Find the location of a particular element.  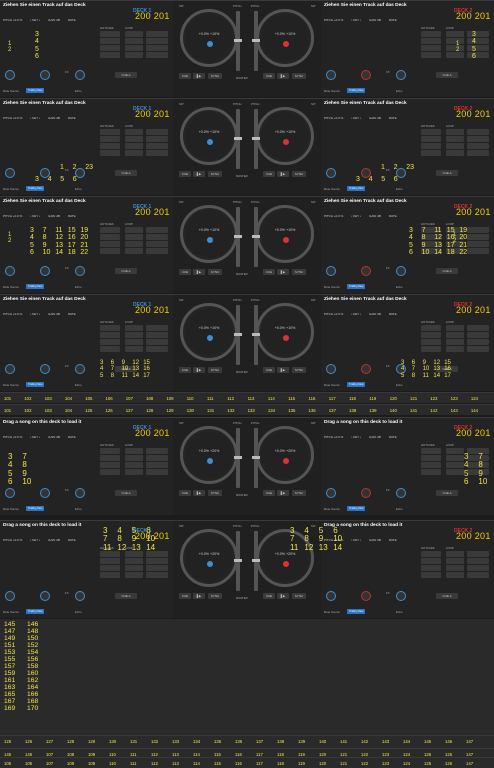

jog-wheel-right: +0.0% +20% is located at coordinates (285, 455).